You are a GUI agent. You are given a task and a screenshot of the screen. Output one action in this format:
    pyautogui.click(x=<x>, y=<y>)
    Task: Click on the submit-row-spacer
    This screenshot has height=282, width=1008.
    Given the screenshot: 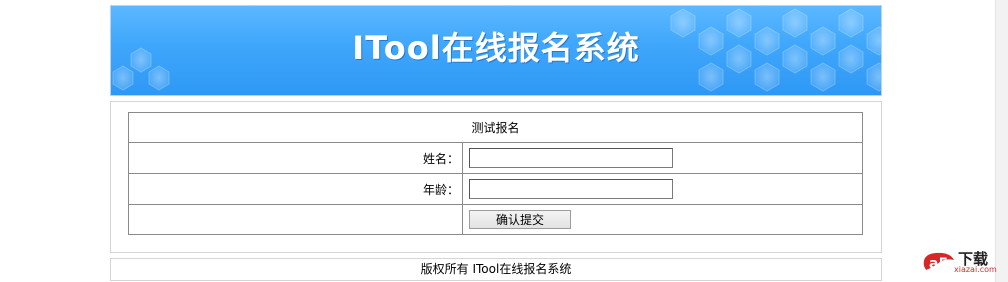 What is the action you would take?
    pyautogui.click(x=295, y=219)
    